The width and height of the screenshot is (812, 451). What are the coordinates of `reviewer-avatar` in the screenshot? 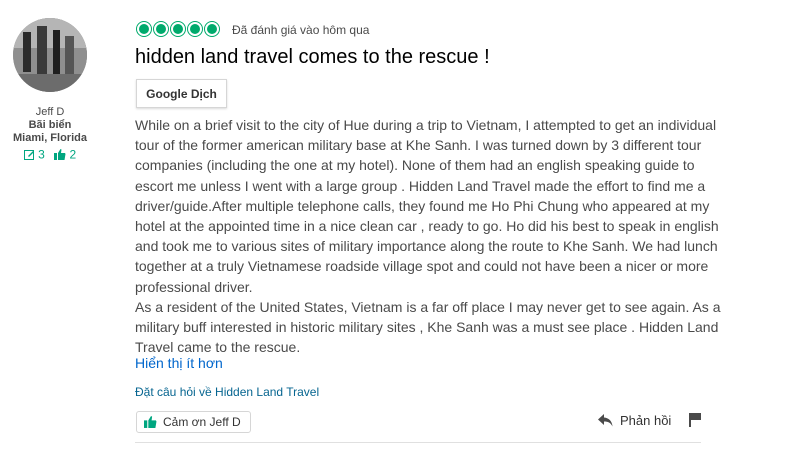 It's located at (50, 55).